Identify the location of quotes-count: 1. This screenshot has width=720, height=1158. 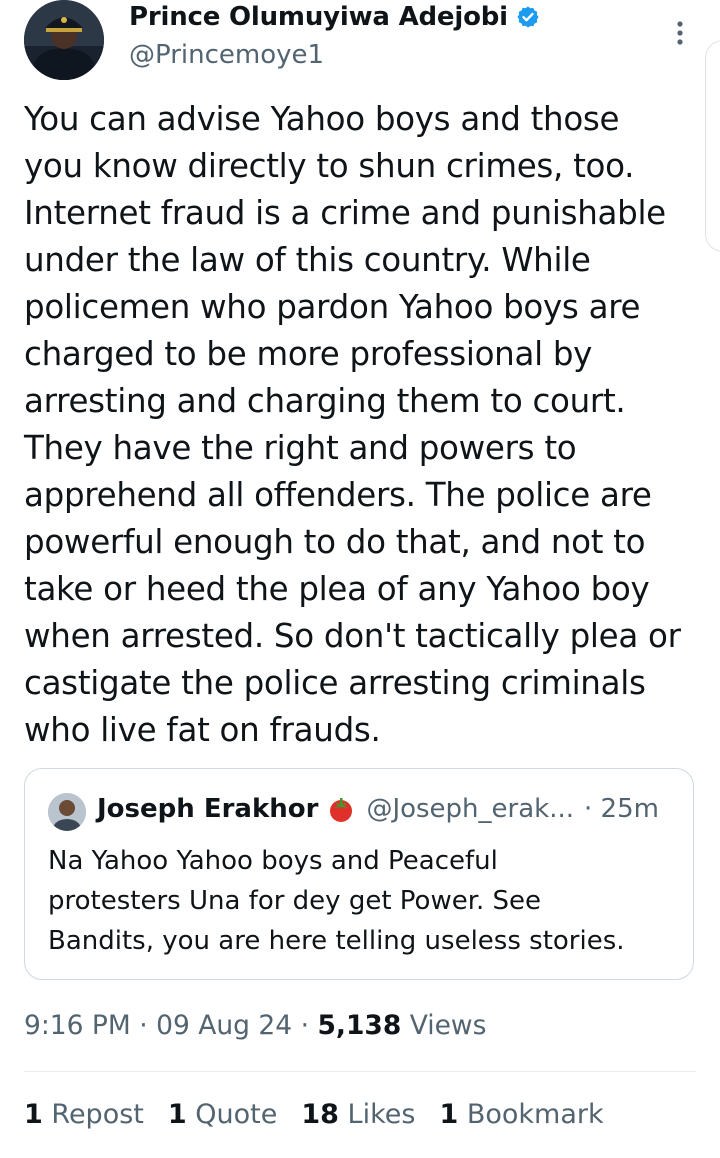
(177, 1114).